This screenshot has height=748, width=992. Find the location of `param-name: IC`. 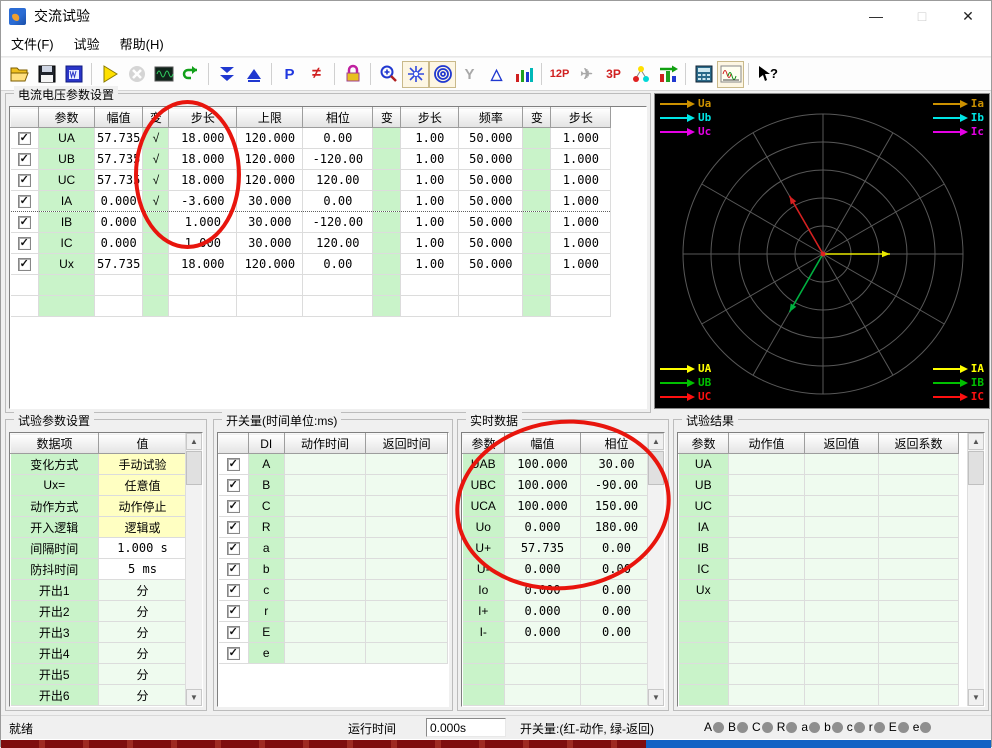

param-name: IC is located at coordinates (67, 243).